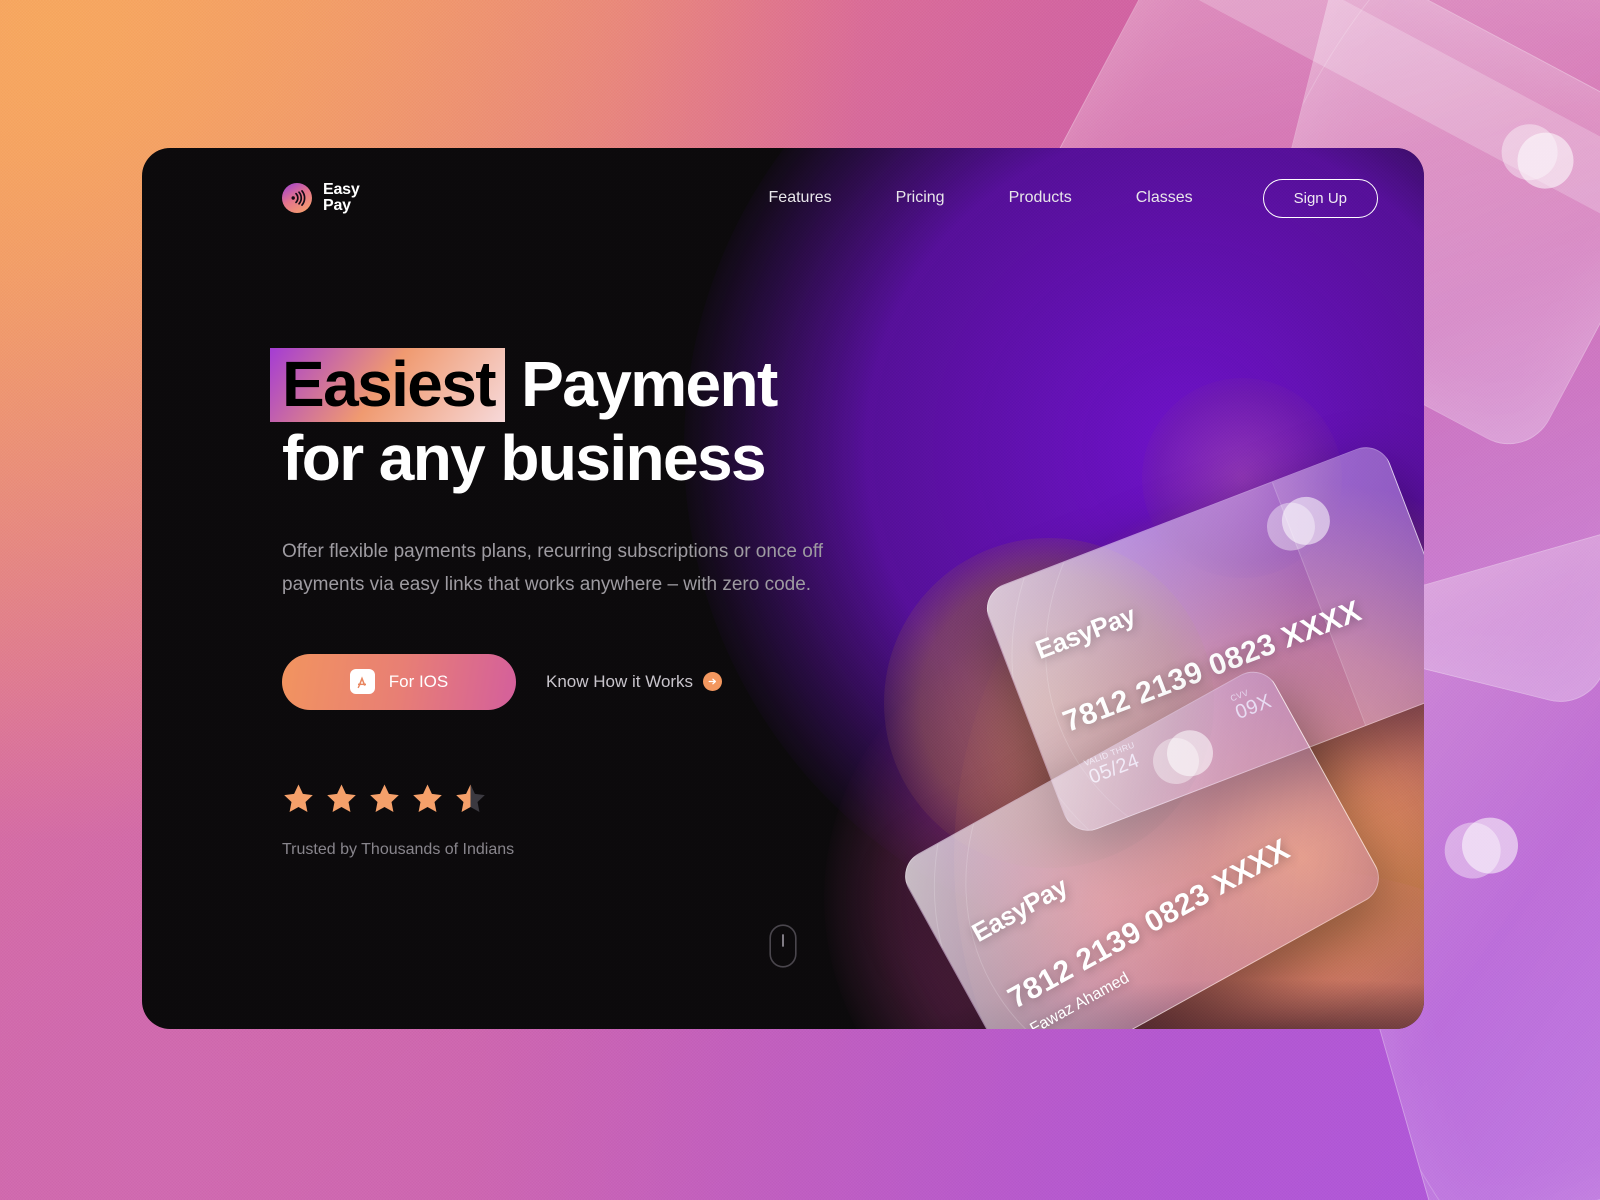  I want to click on contactless-payment-icon, so click(297, 198).